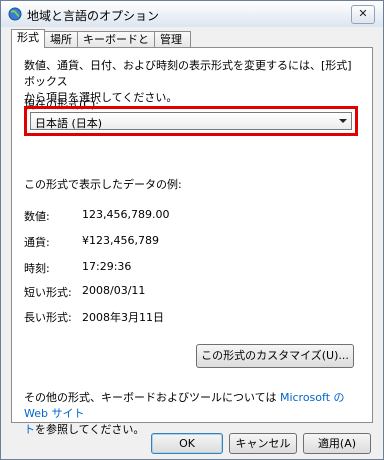  Describe the element at coordinates (93, 16) in the screenshot. I see `window-title: 地域と言語のオプション` at that location.